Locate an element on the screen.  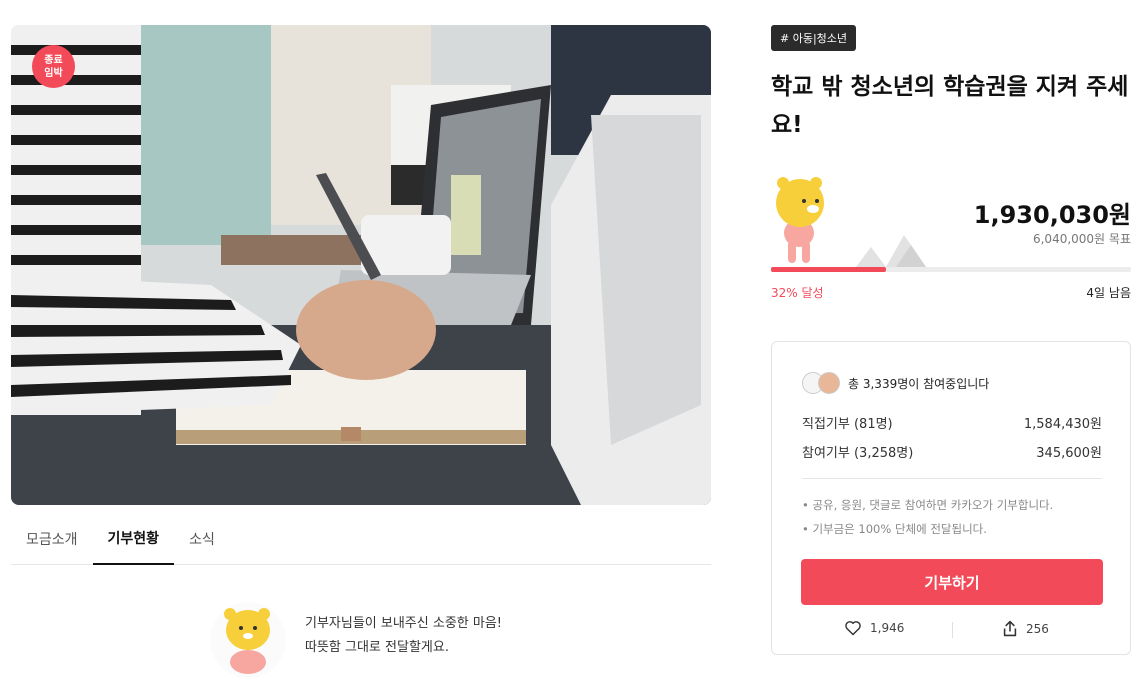
thanks-line2: 따뜻함 그대로 전달할게요. is located at coordinates (377, 647).